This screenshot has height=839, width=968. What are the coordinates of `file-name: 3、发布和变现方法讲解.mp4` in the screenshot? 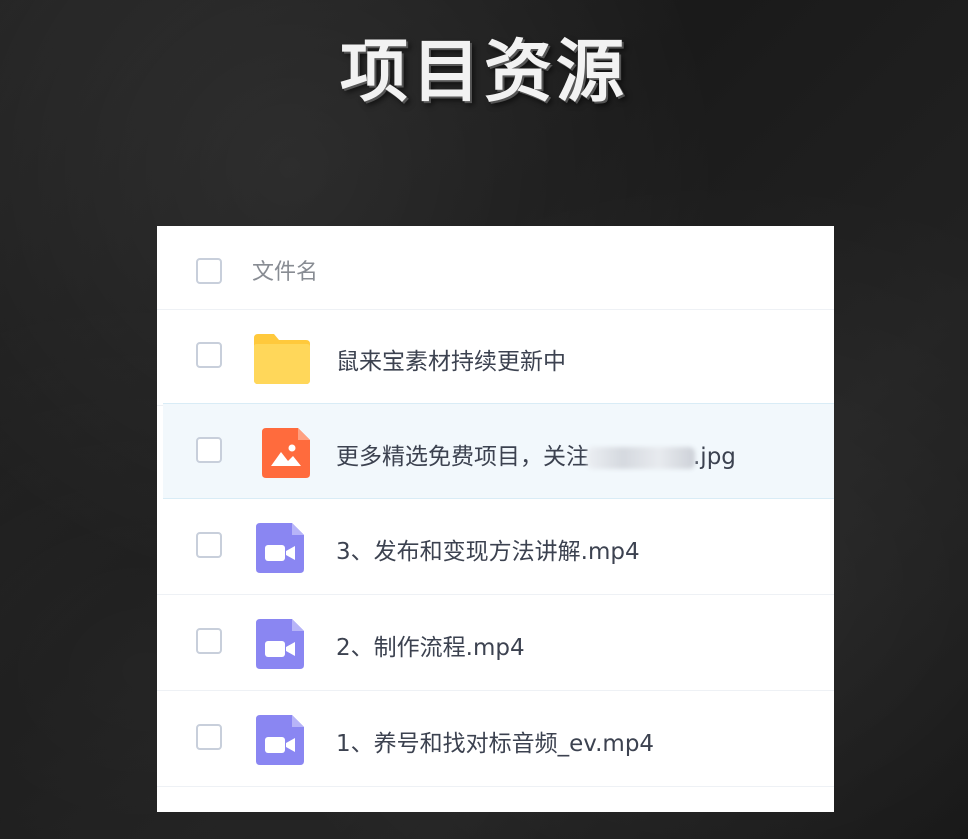 It's located at (488, 549).